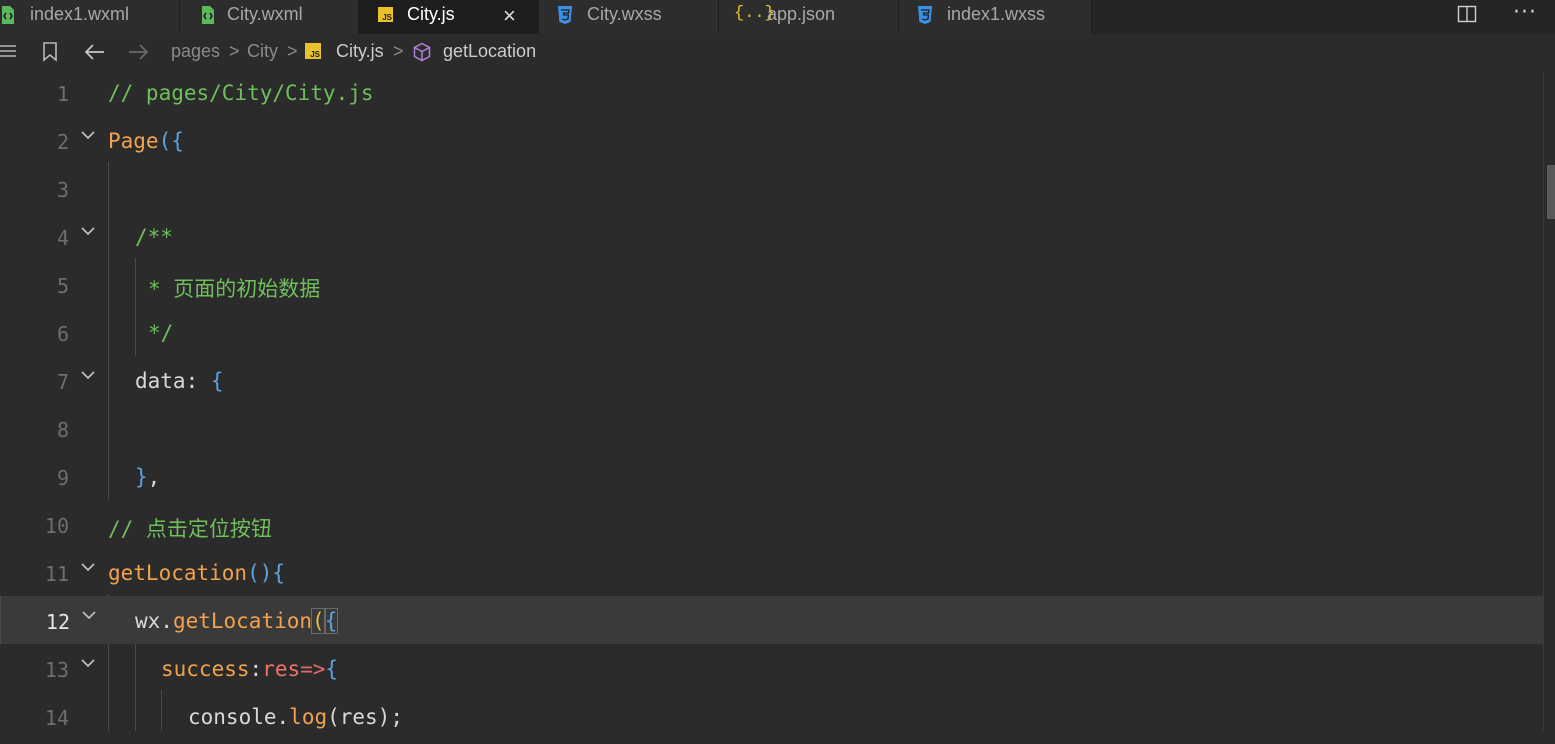  What do you see at coordinates (777, 53) in the screenshot?
I see `breadcrumb: pages > City > JS City.js > getLocation` at bounding box center [777, 53].